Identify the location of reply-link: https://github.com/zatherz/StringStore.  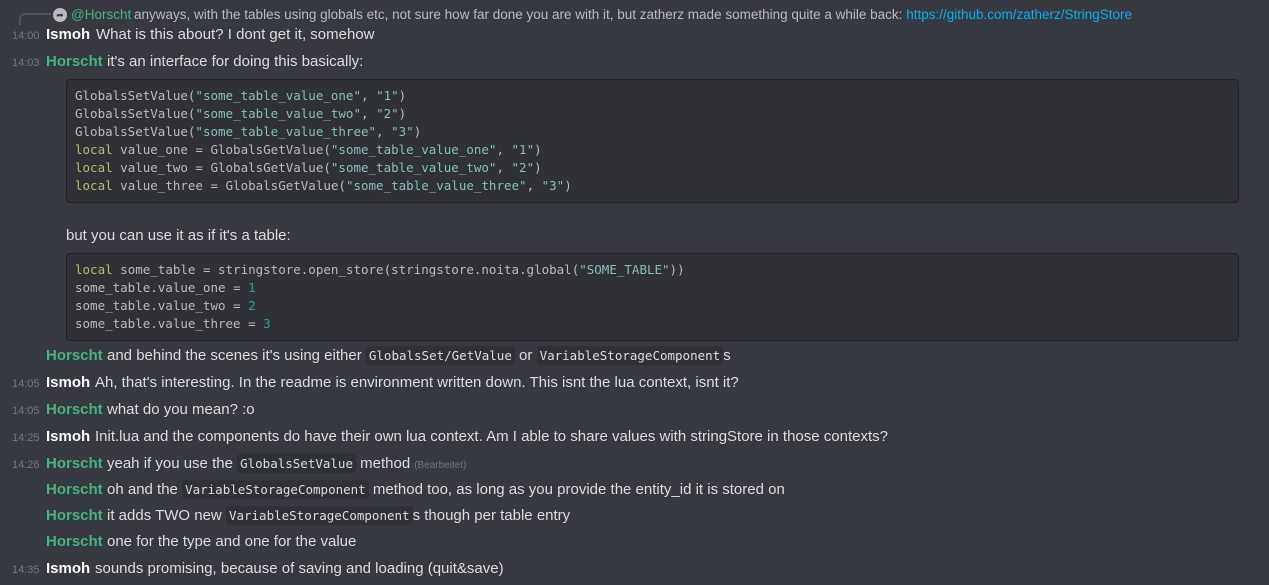
(1019, 14).